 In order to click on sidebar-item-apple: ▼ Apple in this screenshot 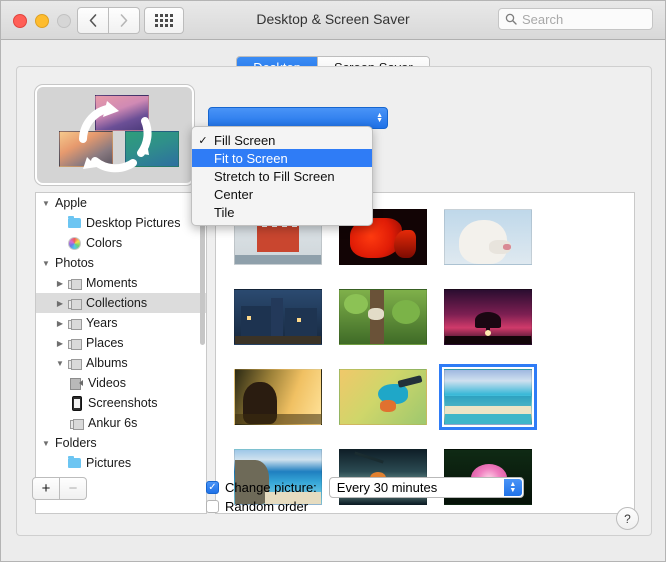, I will do `click(121, 203)`.